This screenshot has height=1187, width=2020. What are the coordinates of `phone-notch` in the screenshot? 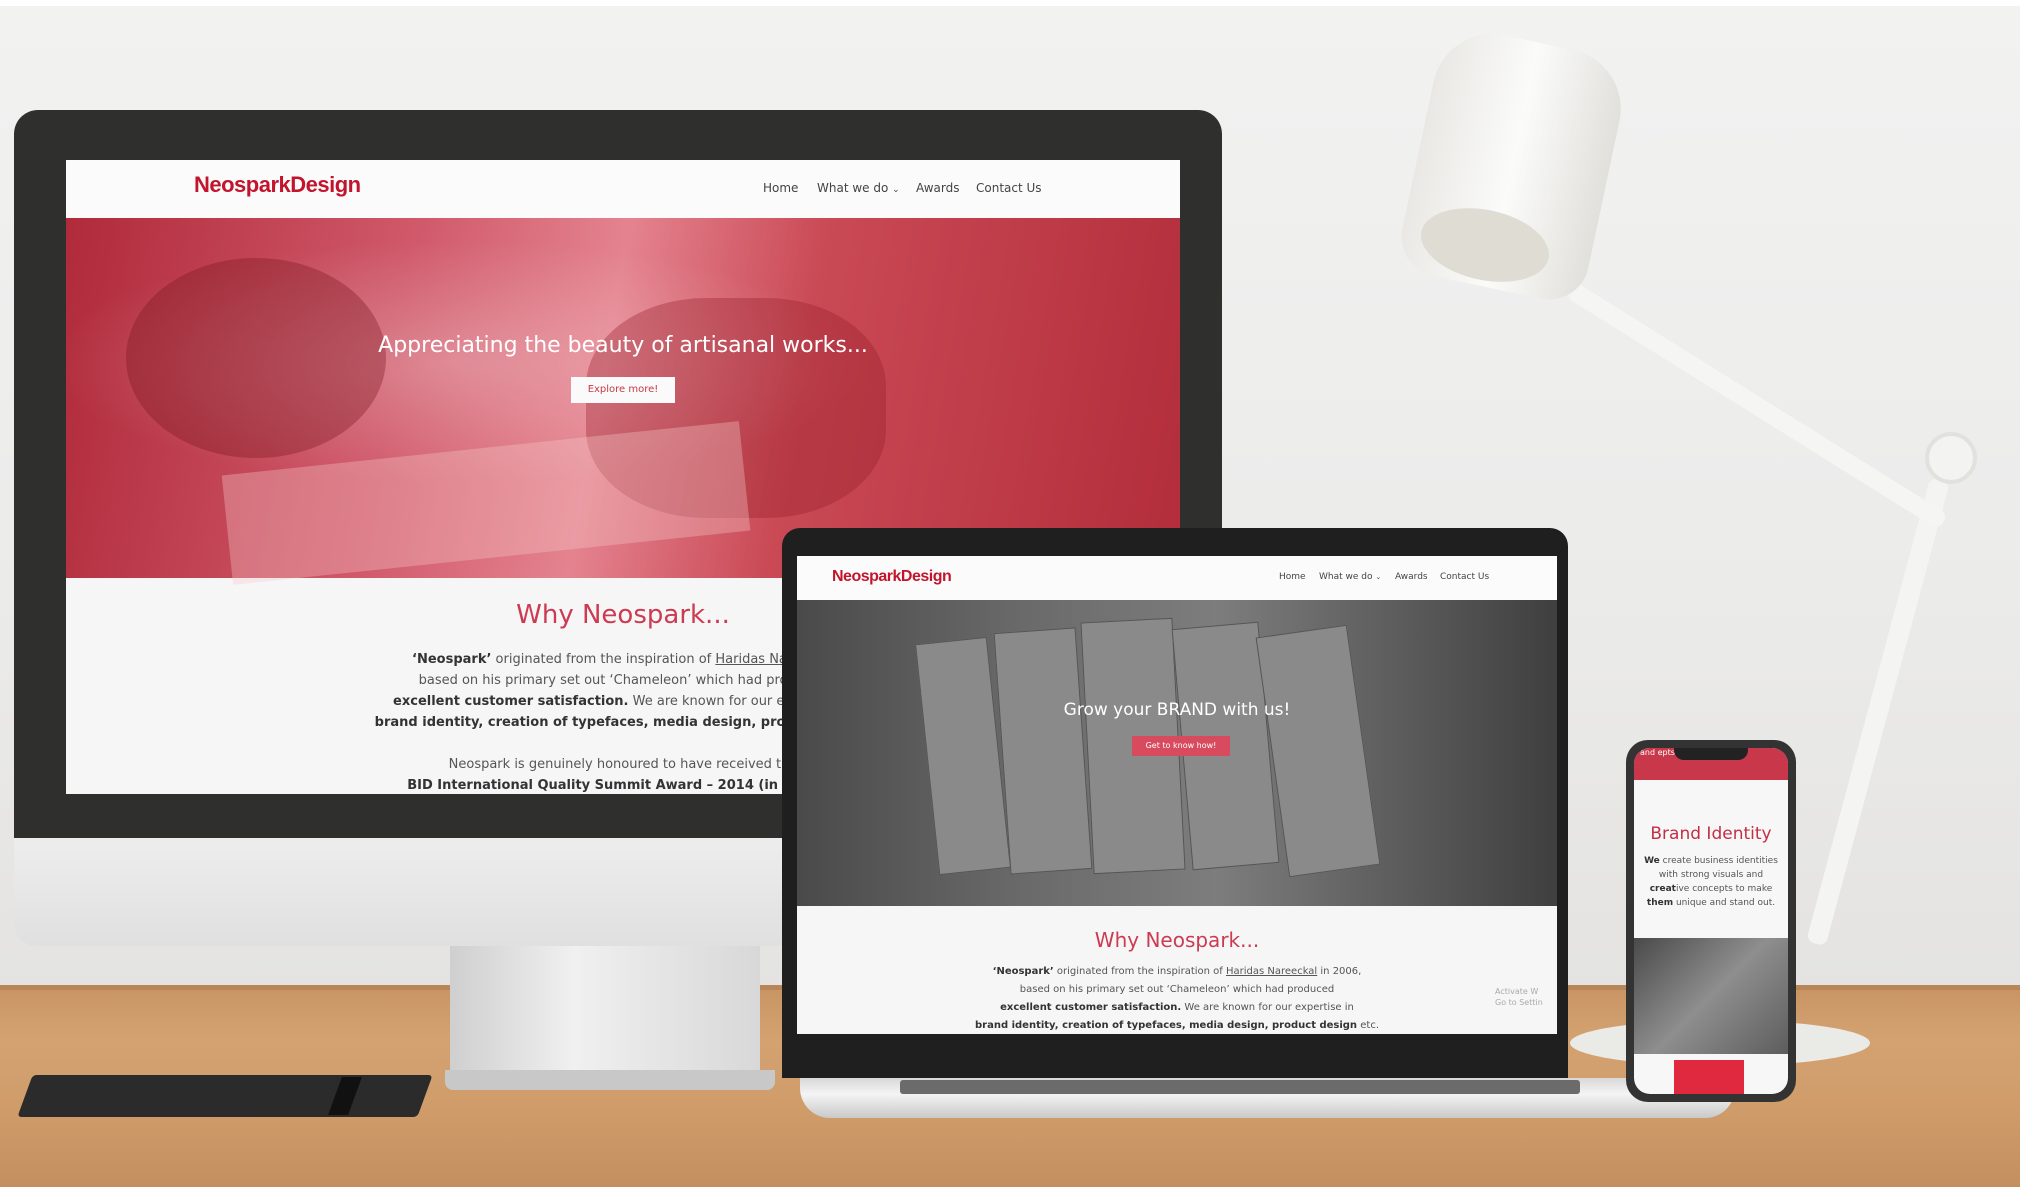 It's located at (1711, 754).